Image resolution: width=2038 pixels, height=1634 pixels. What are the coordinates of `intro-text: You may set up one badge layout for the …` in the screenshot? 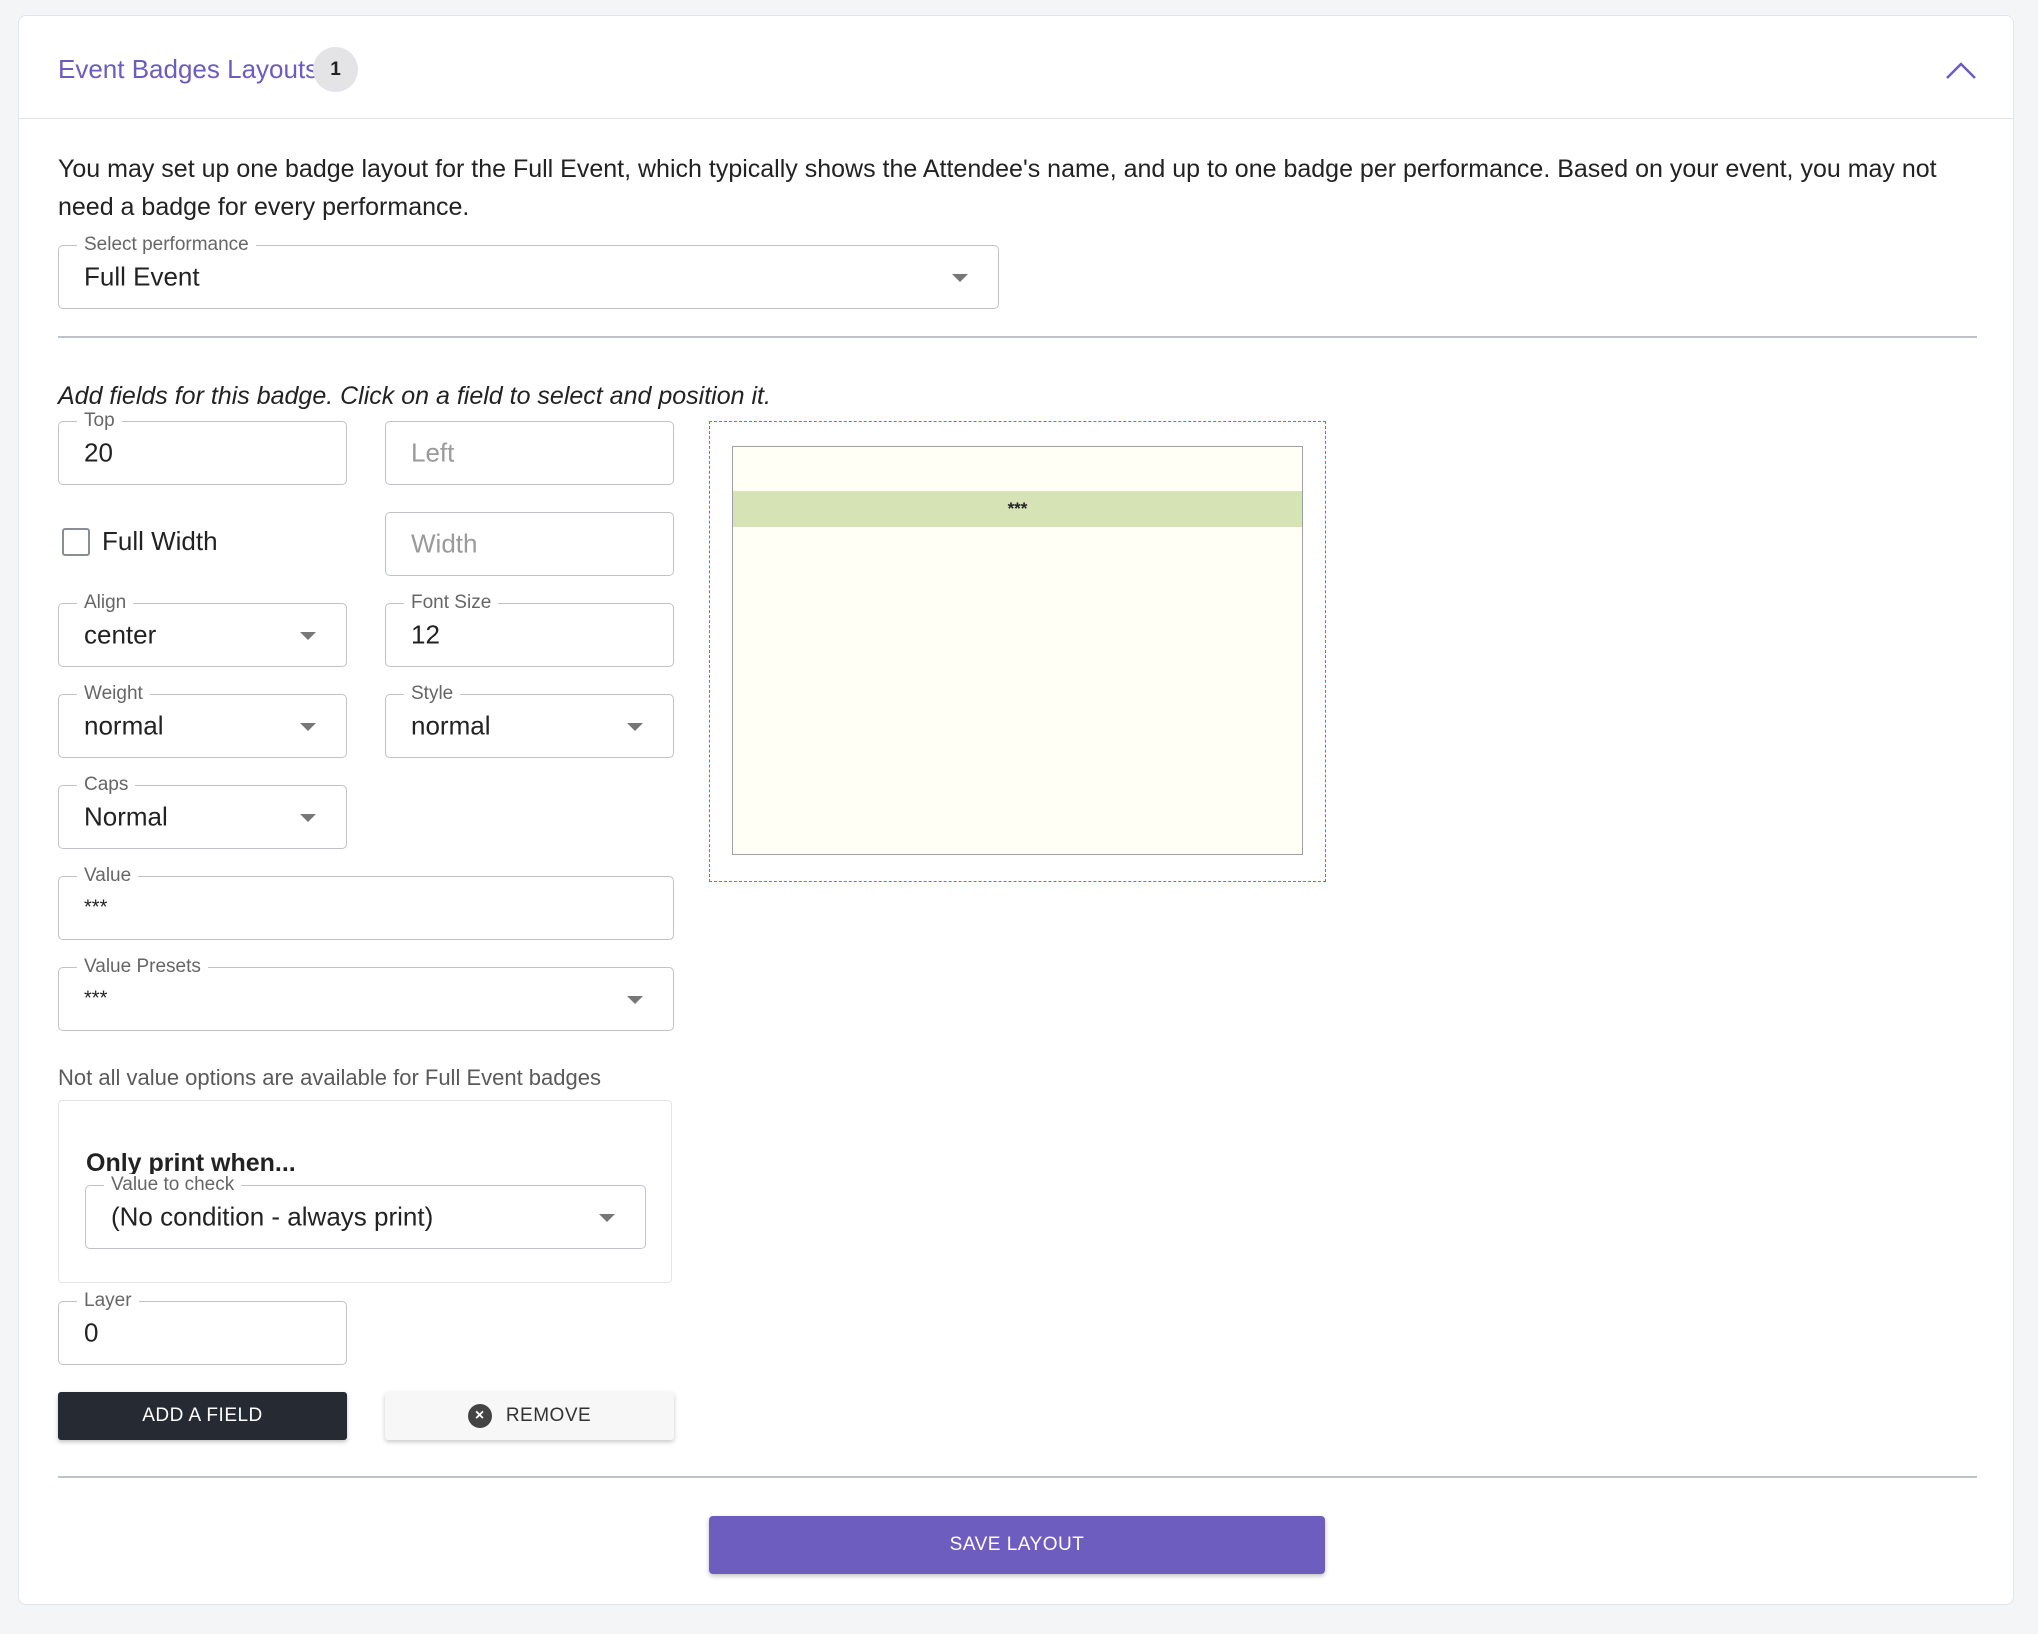 It's located at (997, 188).